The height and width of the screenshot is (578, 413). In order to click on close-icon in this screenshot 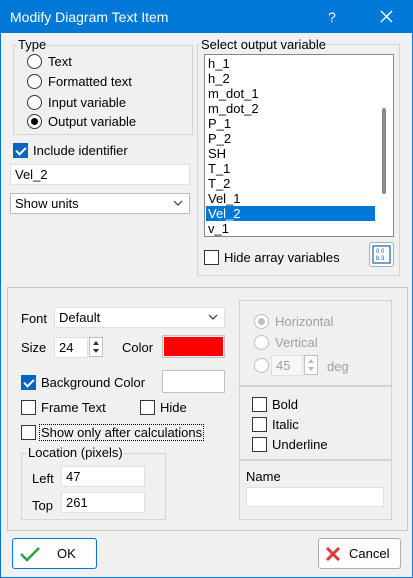, I will do `click(386, 16)`.